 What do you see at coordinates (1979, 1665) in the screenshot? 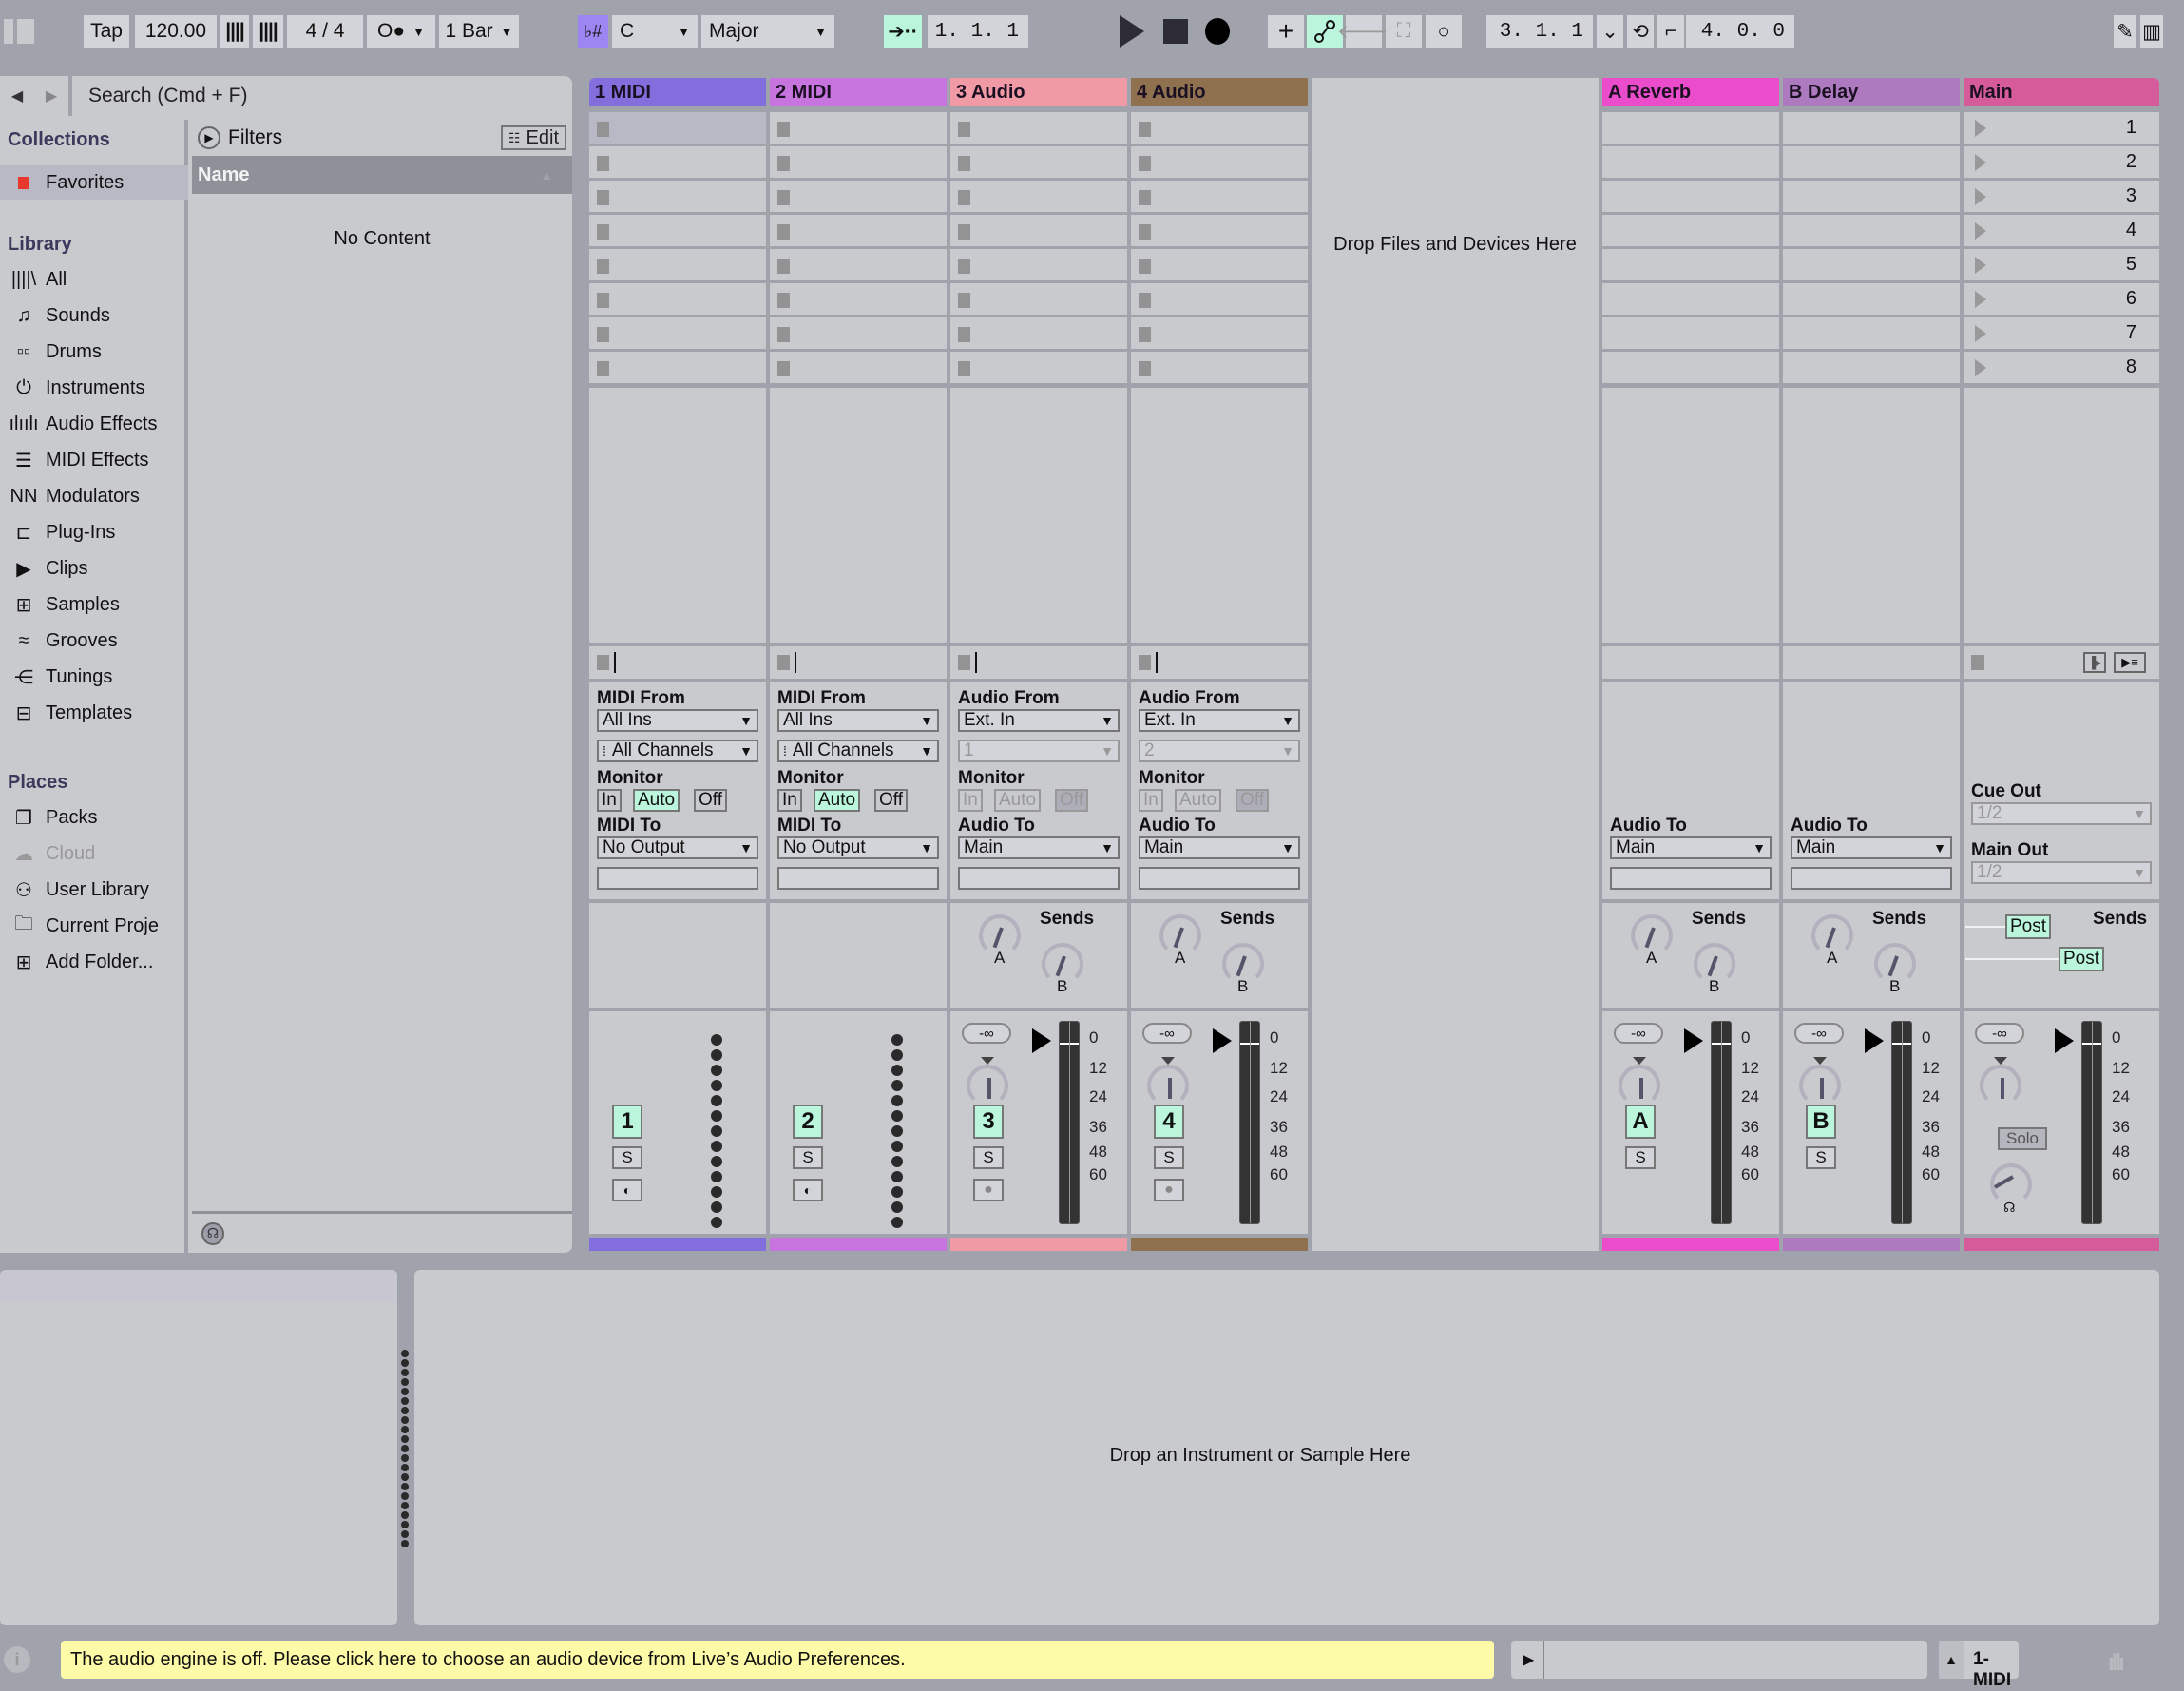
I see `selected-track-box: ▲ 1-MIDI` at bounding box center [1979, 1665].